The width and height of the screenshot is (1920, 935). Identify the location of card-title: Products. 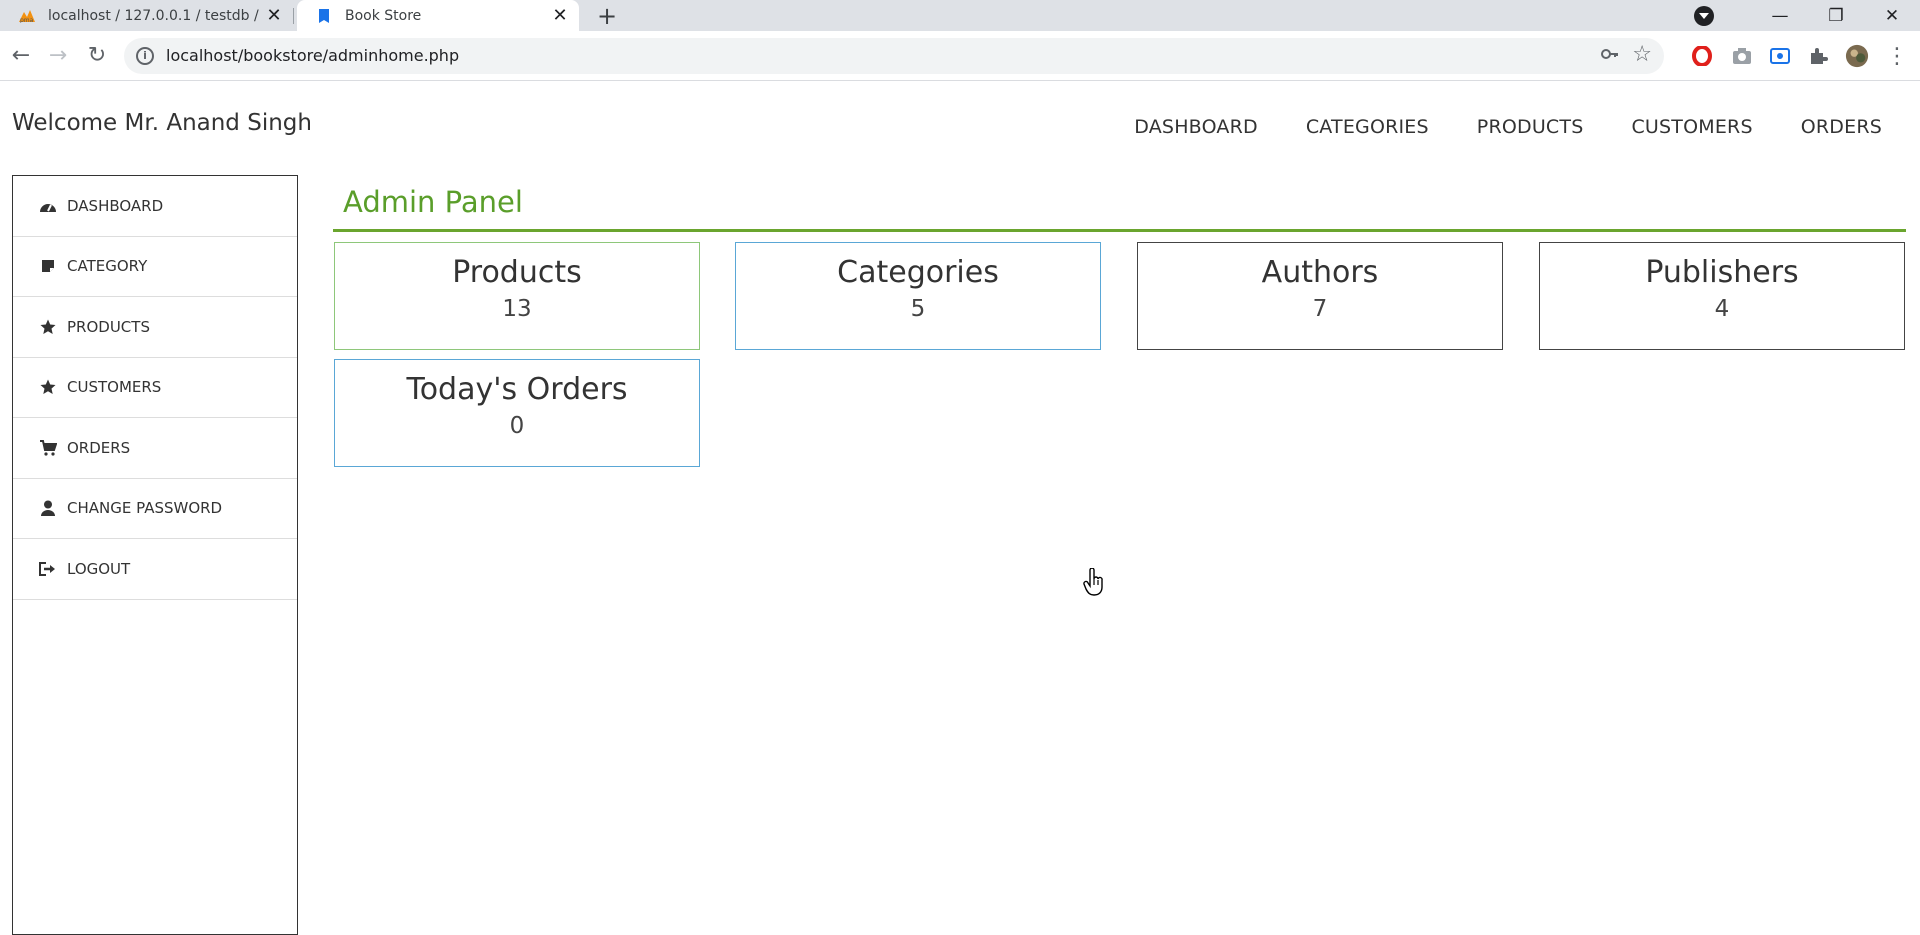
(517, 272).